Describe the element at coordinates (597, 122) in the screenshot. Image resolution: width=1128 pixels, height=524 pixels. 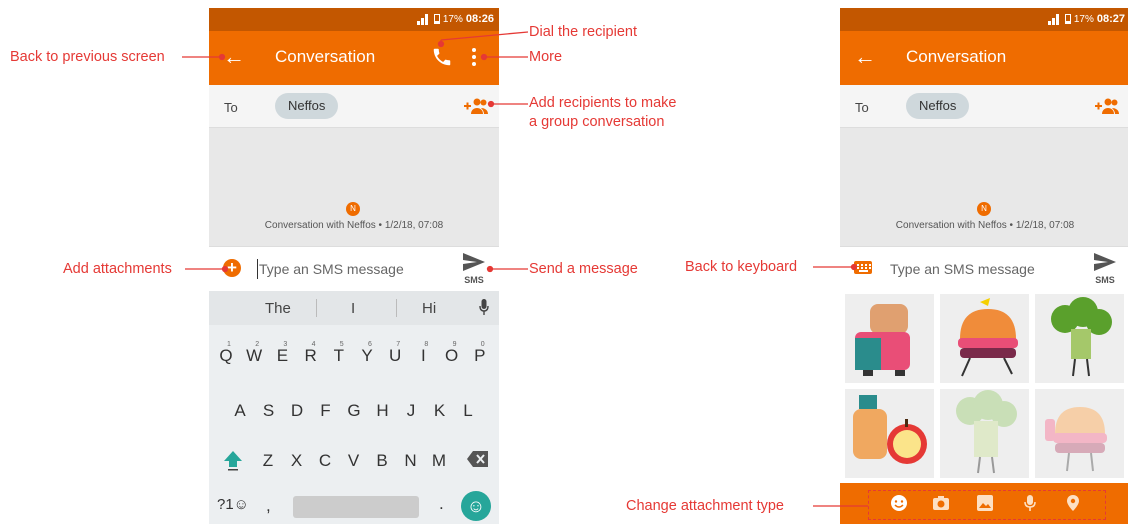
I see `callout-add-recipients-2: a group conversation` at that location.